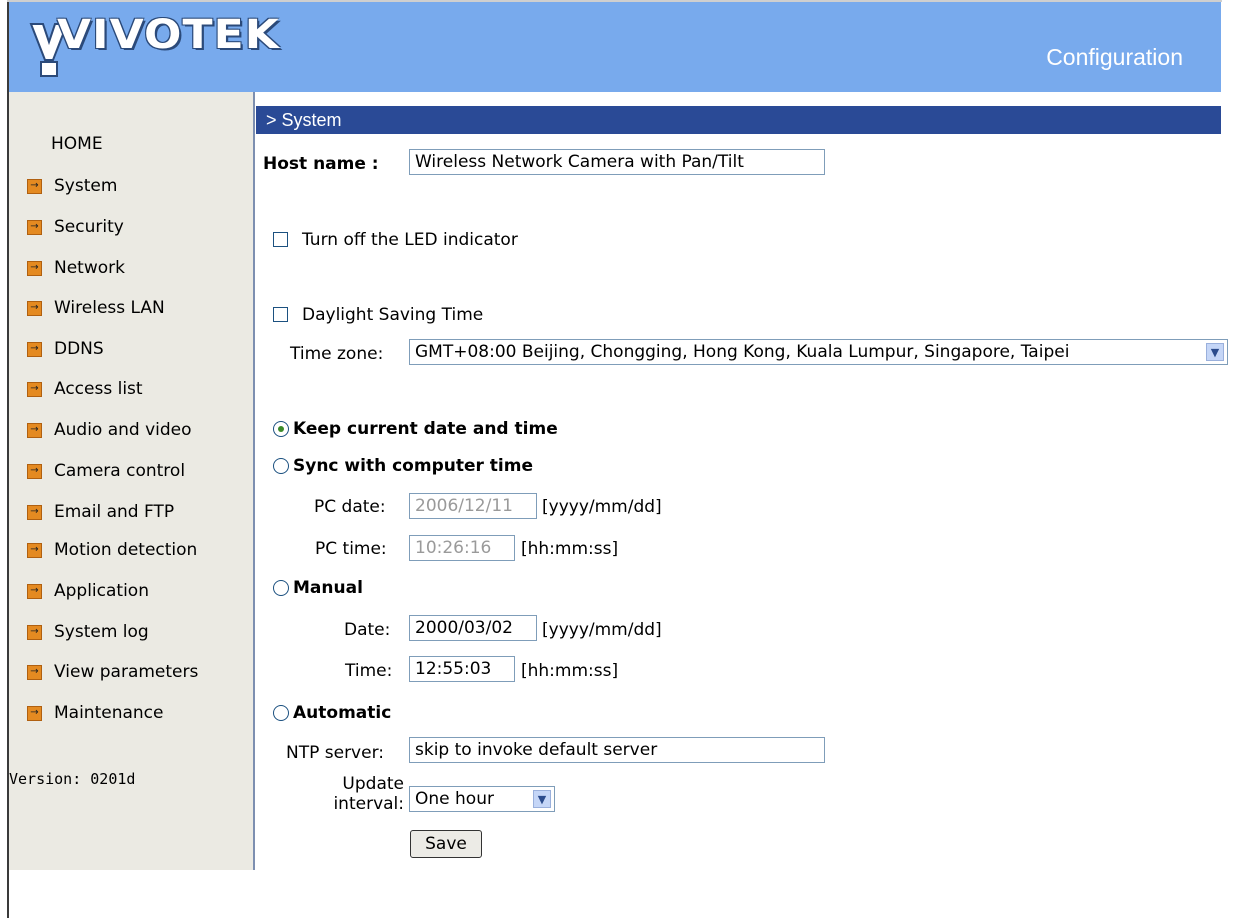  Describe the element at coordinates (281, 429) in the screenshot. I see `keep-time-radio` at that location.